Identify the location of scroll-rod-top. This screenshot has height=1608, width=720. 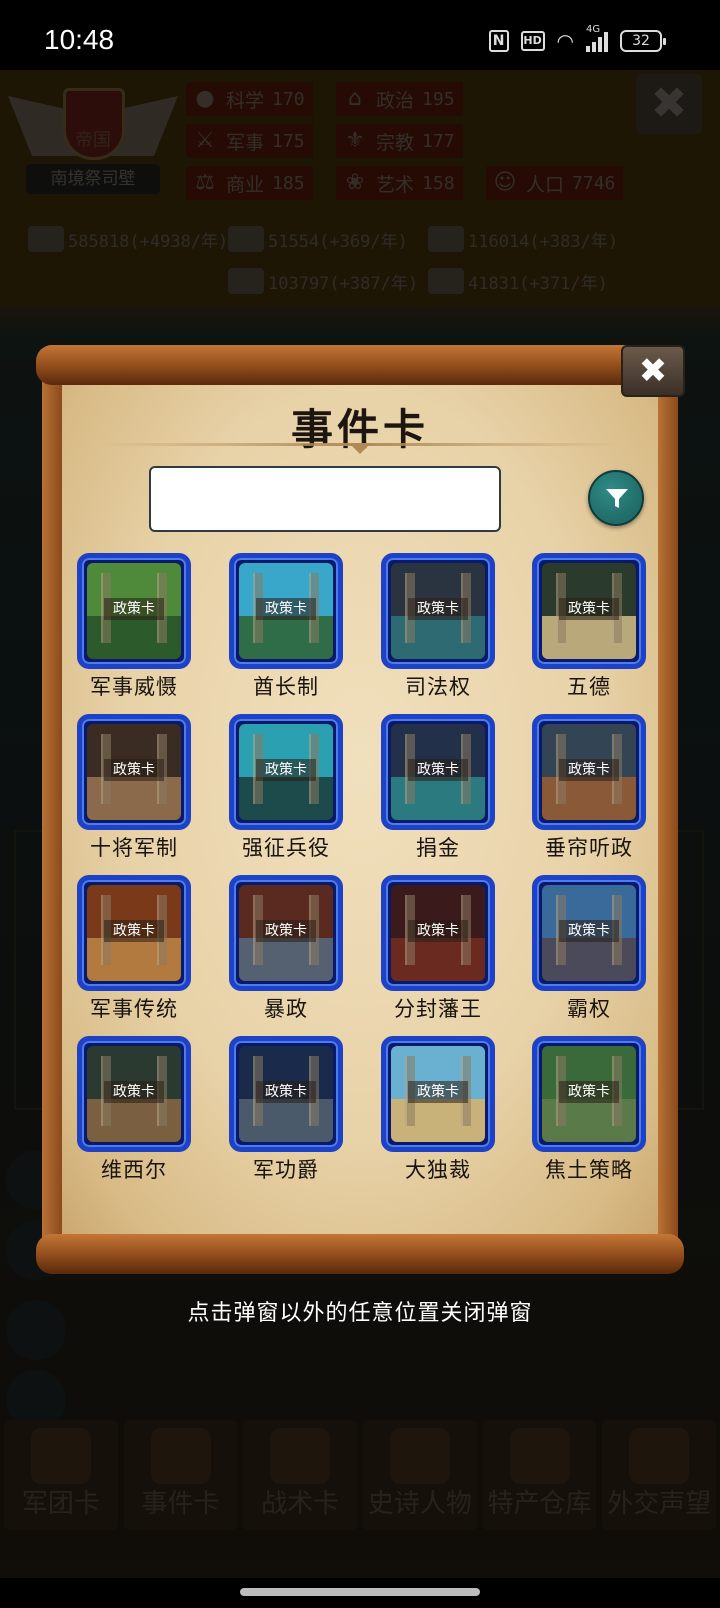
(360, 365).